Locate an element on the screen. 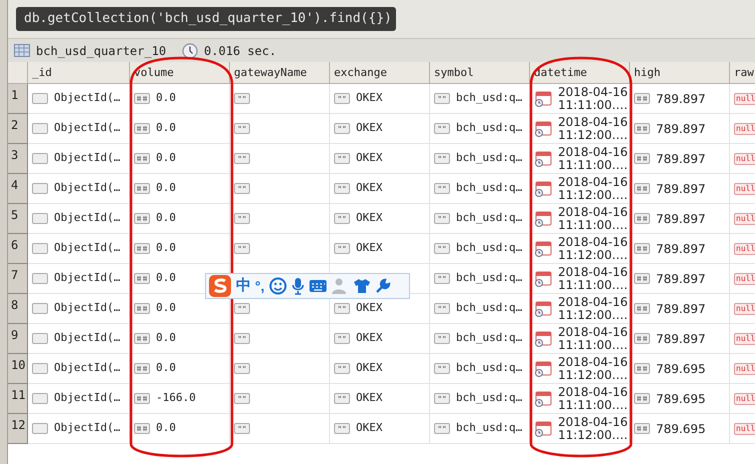  microphone-icon is located at coordinates (297, 286).